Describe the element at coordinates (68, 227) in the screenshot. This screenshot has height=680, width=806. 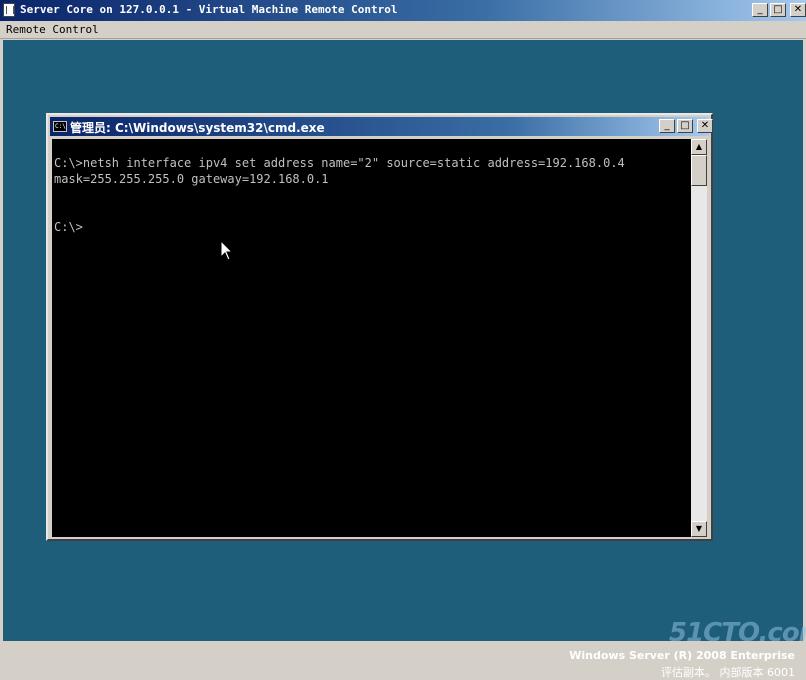
I see `console-prompt: C:\>` at that location.